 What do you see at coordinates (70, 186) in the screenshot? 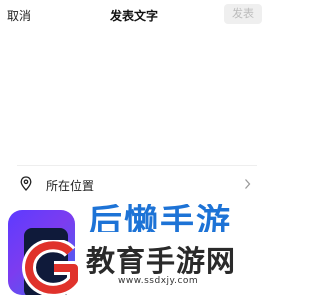
I see `location-label: 所在位置` at bounding box center [70, 186].